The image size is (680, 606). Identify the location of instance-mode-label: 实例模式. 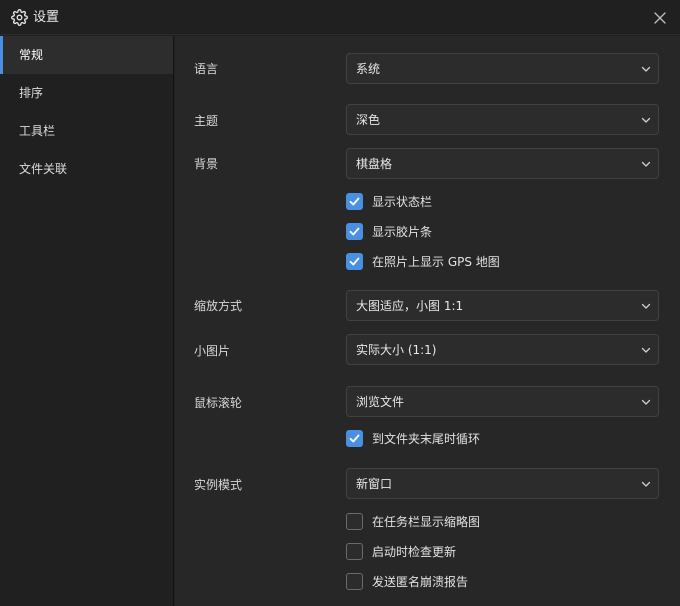
(218, 485).